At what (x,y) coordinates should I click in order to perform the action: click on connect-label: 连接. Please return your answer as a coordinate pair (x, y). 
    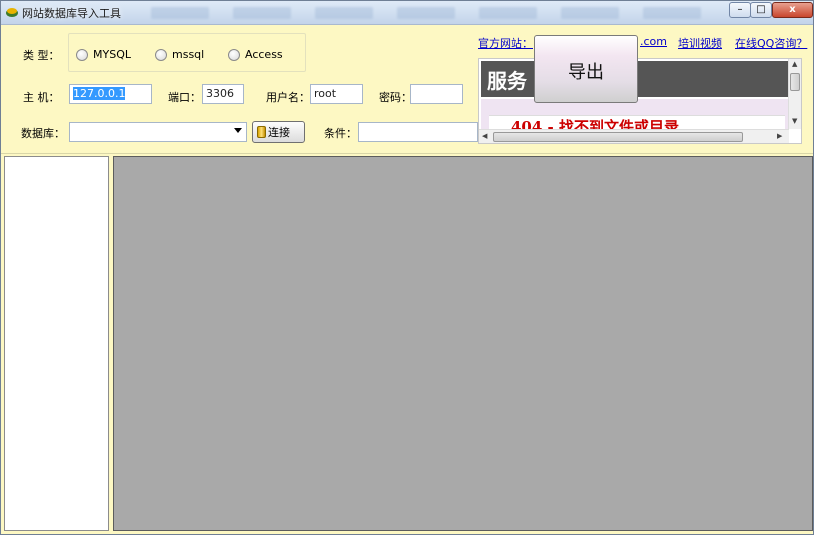
    Looking at the image, I should click on (279, 132).